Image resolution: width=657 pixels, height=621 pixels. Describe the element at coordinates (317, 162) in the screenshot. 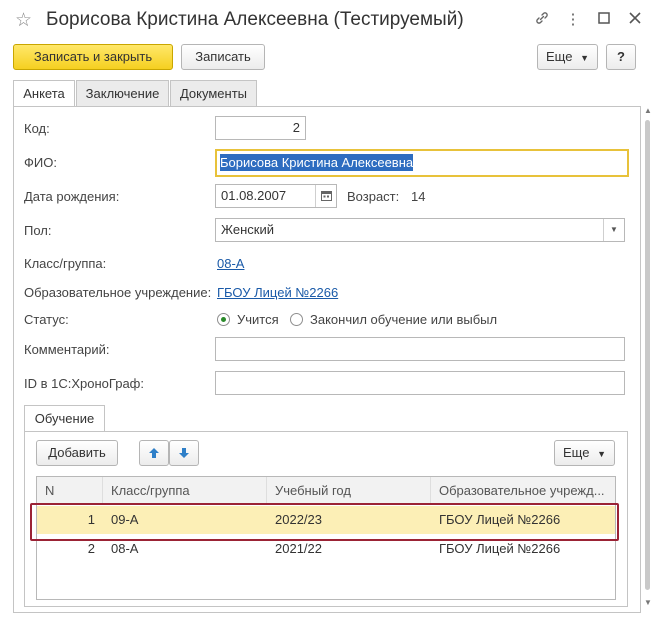

I see `fio-field-value: Борисова Кристина Алексеевна` at that location.